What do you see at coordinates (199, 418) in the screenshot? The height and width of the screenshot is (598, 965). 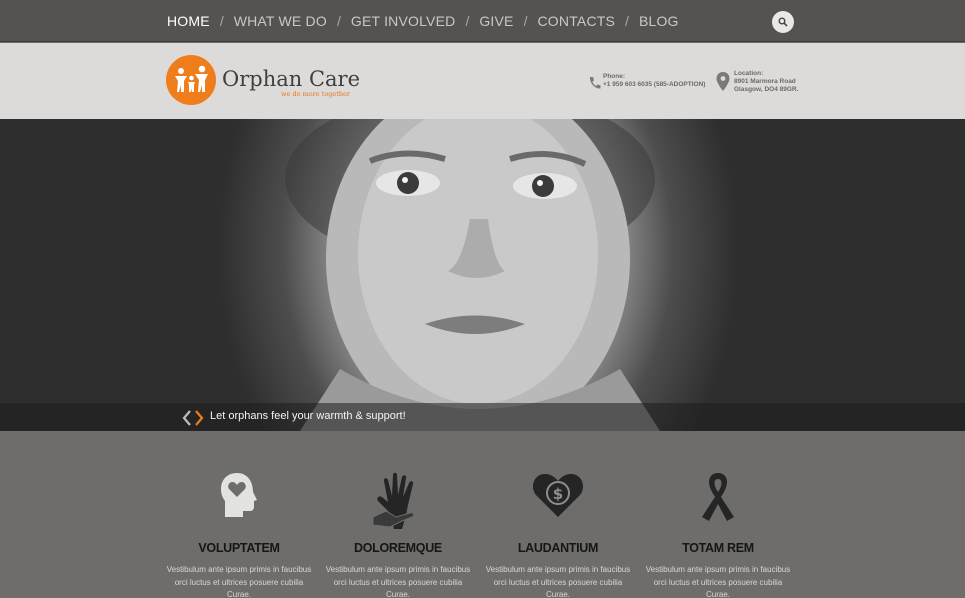 I see `chevron-right-icon` at bounding box center [199, 418].